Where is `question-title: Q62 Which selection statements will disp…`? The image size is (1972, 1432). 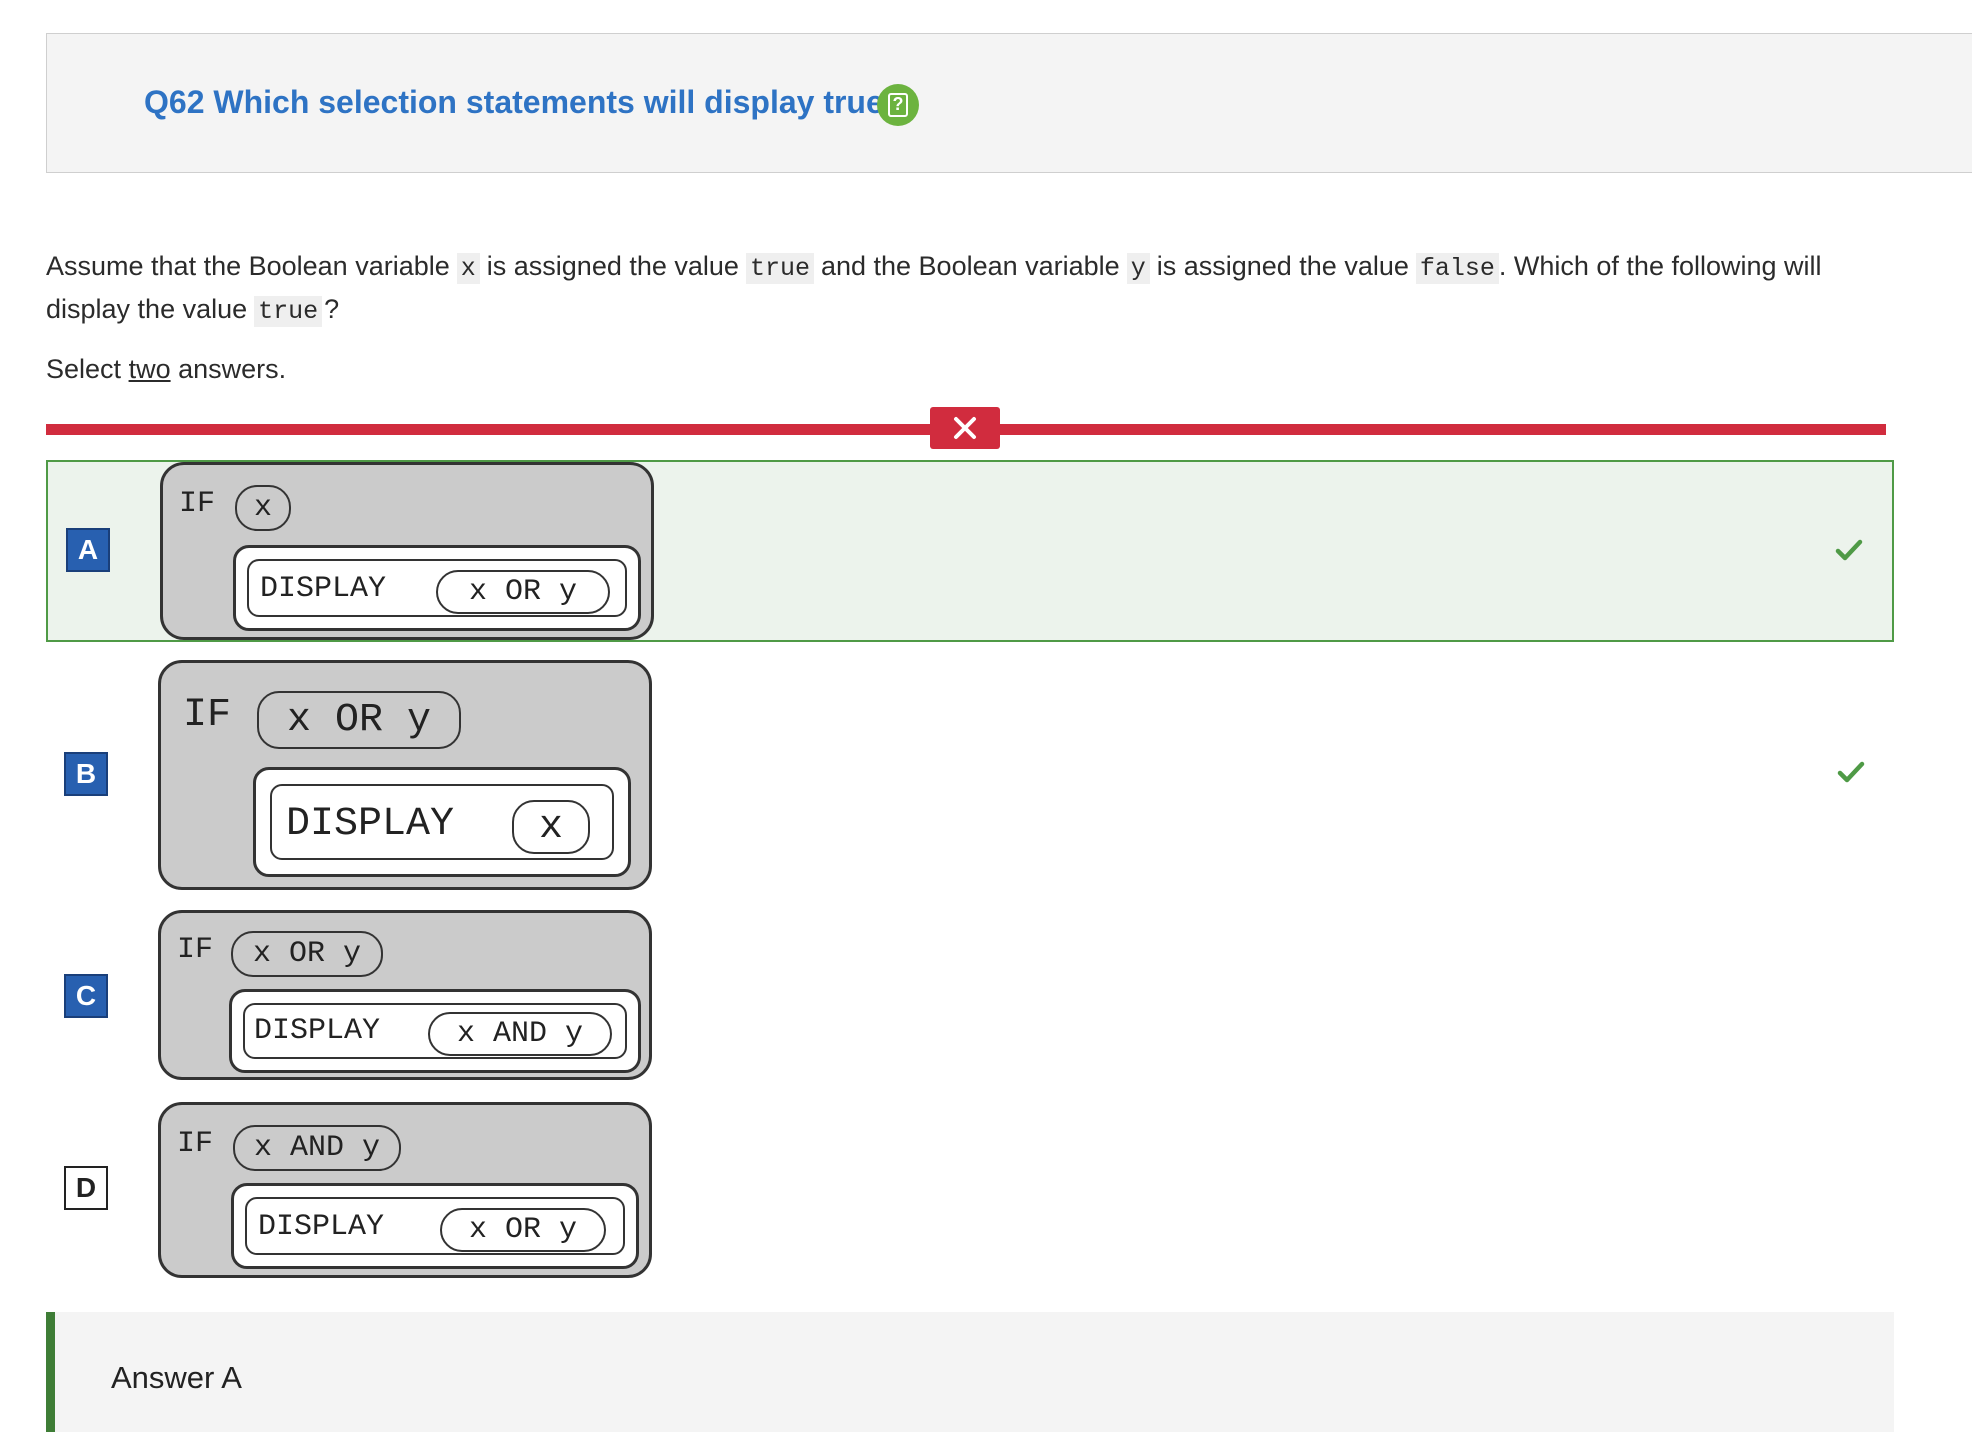
question-title: Q62 Which selection statements will disp… is located at coordinates (514, 102).